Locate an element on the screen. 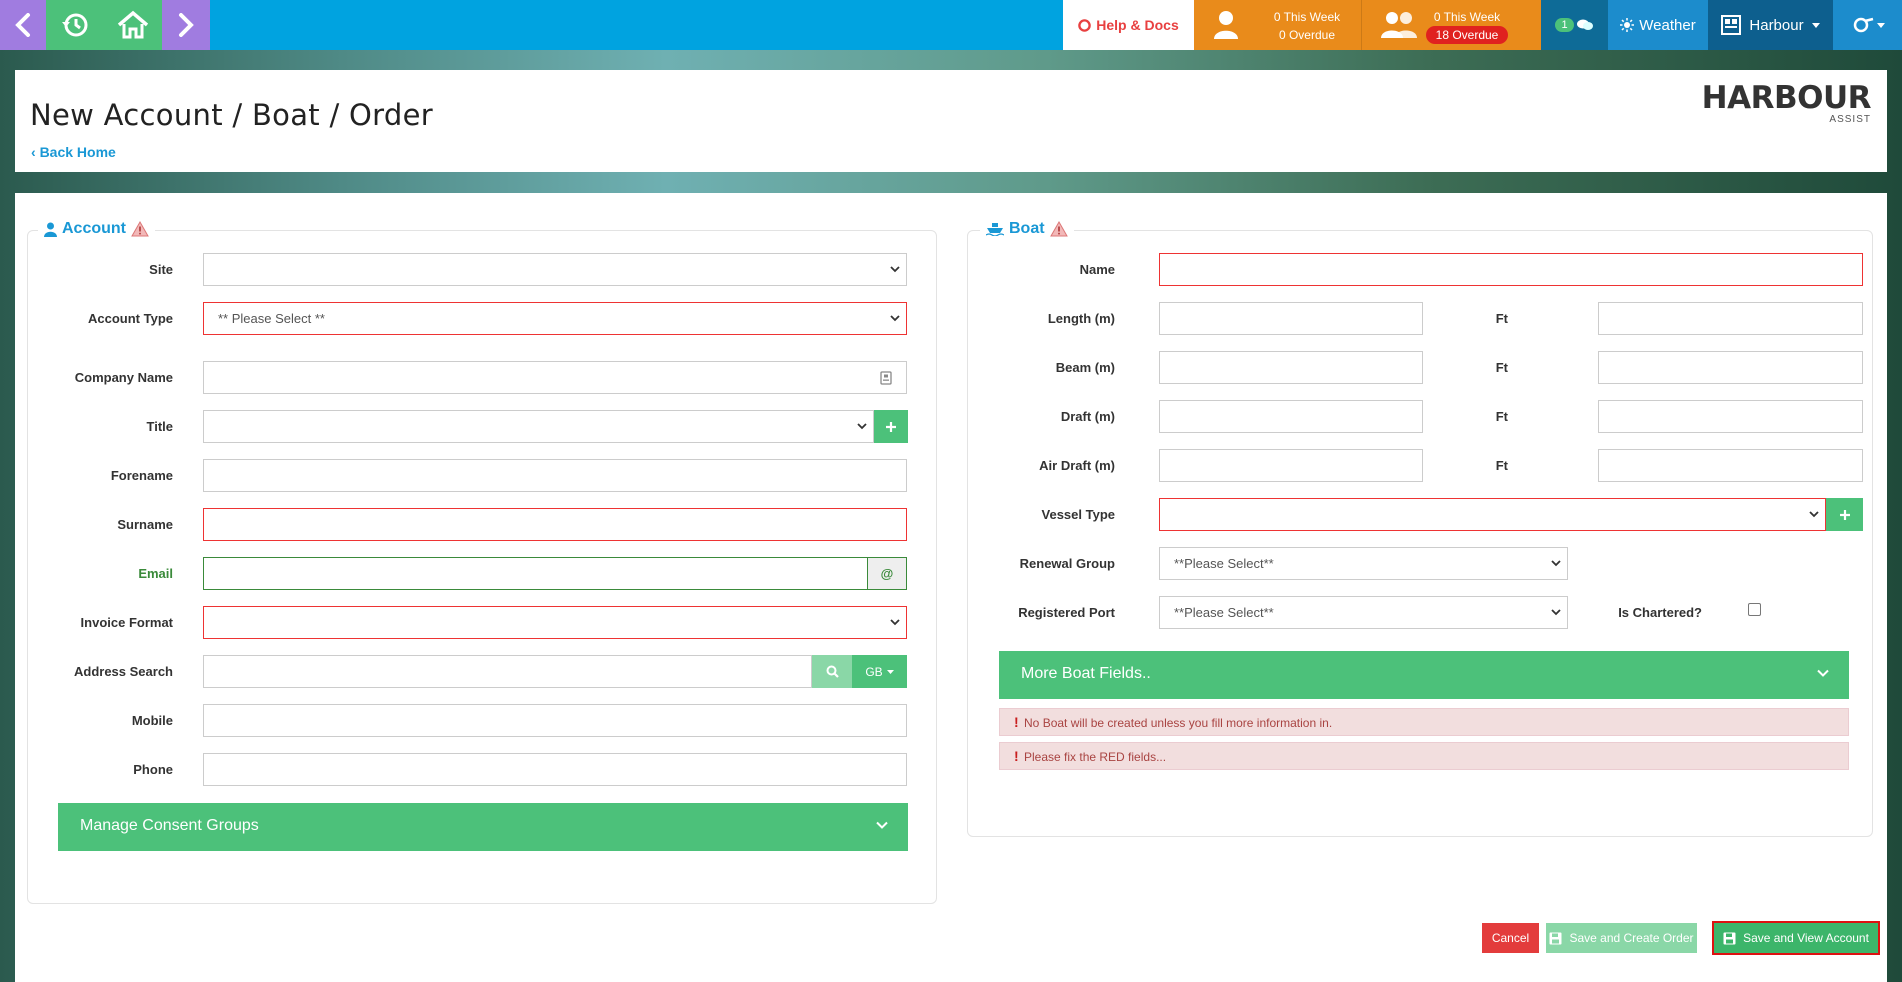  vessel-type-label: Vessel Type is located at coordinates (1078, 514).